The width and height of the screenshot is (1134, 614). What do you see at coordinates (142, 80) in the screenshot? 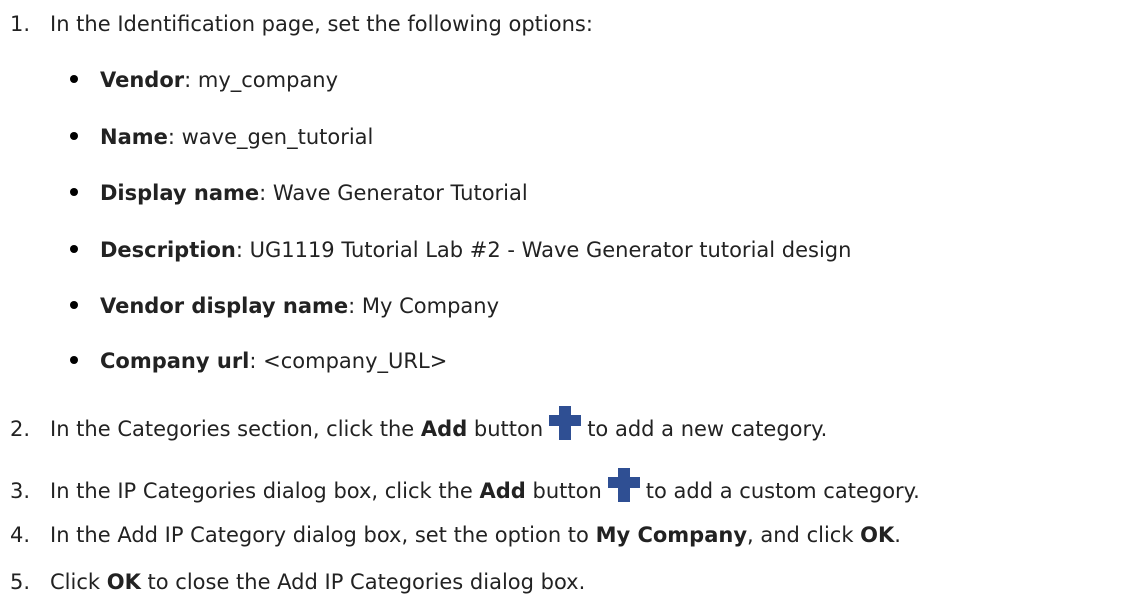
I see `bullet-label: Vendor` at bounding box center [142, 80].